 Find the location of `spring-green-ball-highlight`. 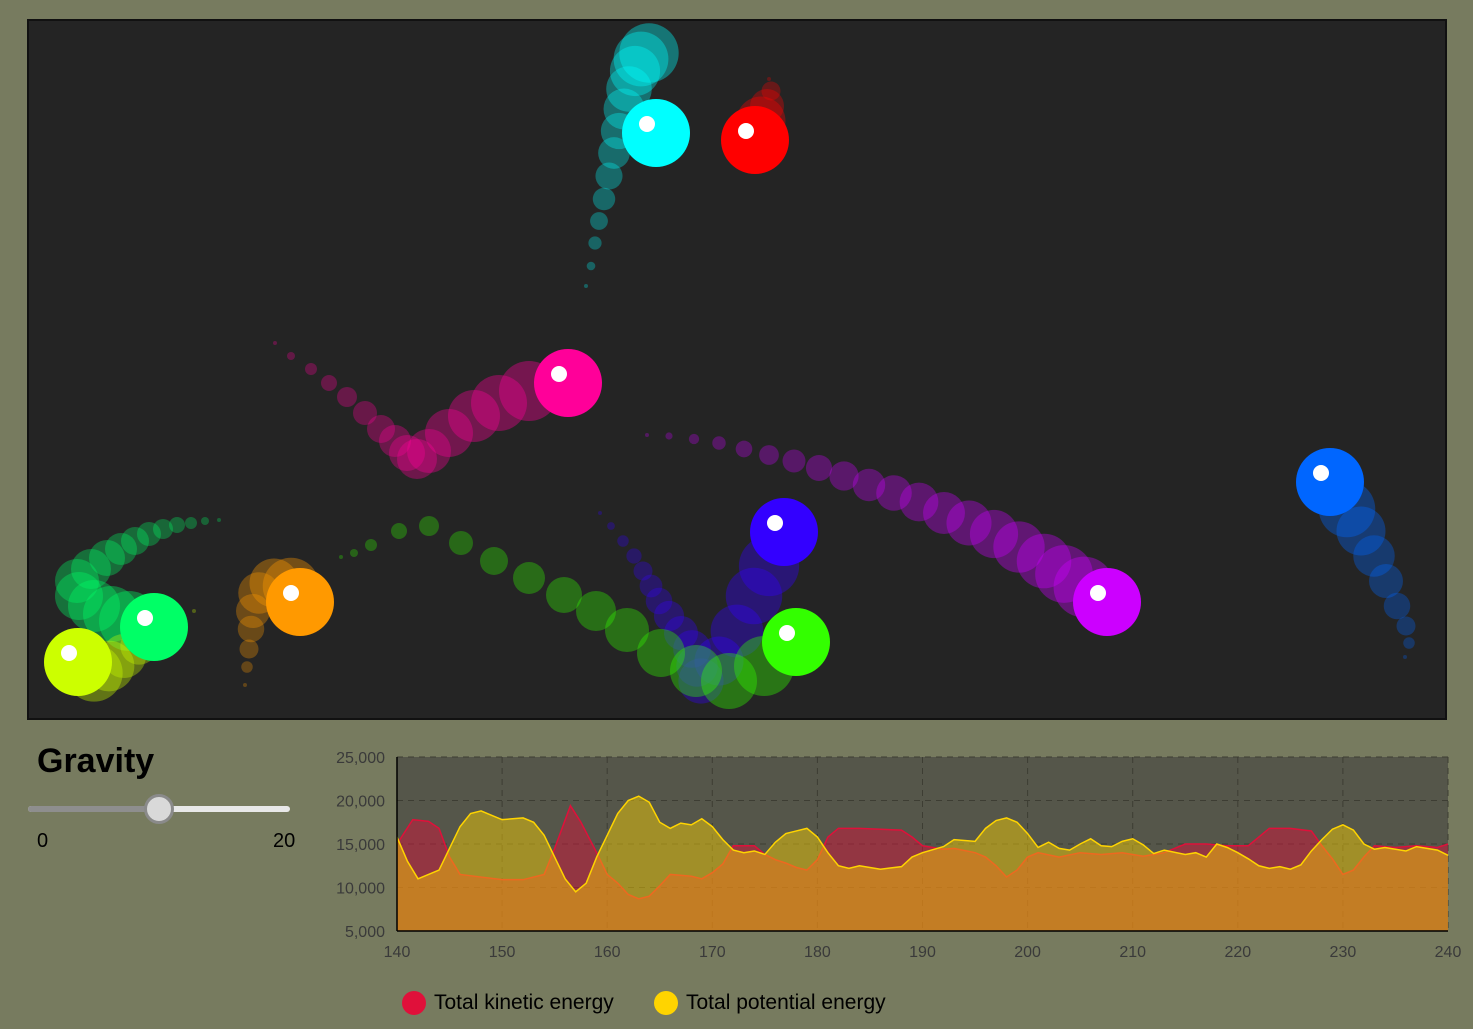

spring-green-ball-highlight is located at coordinates (145, 618).